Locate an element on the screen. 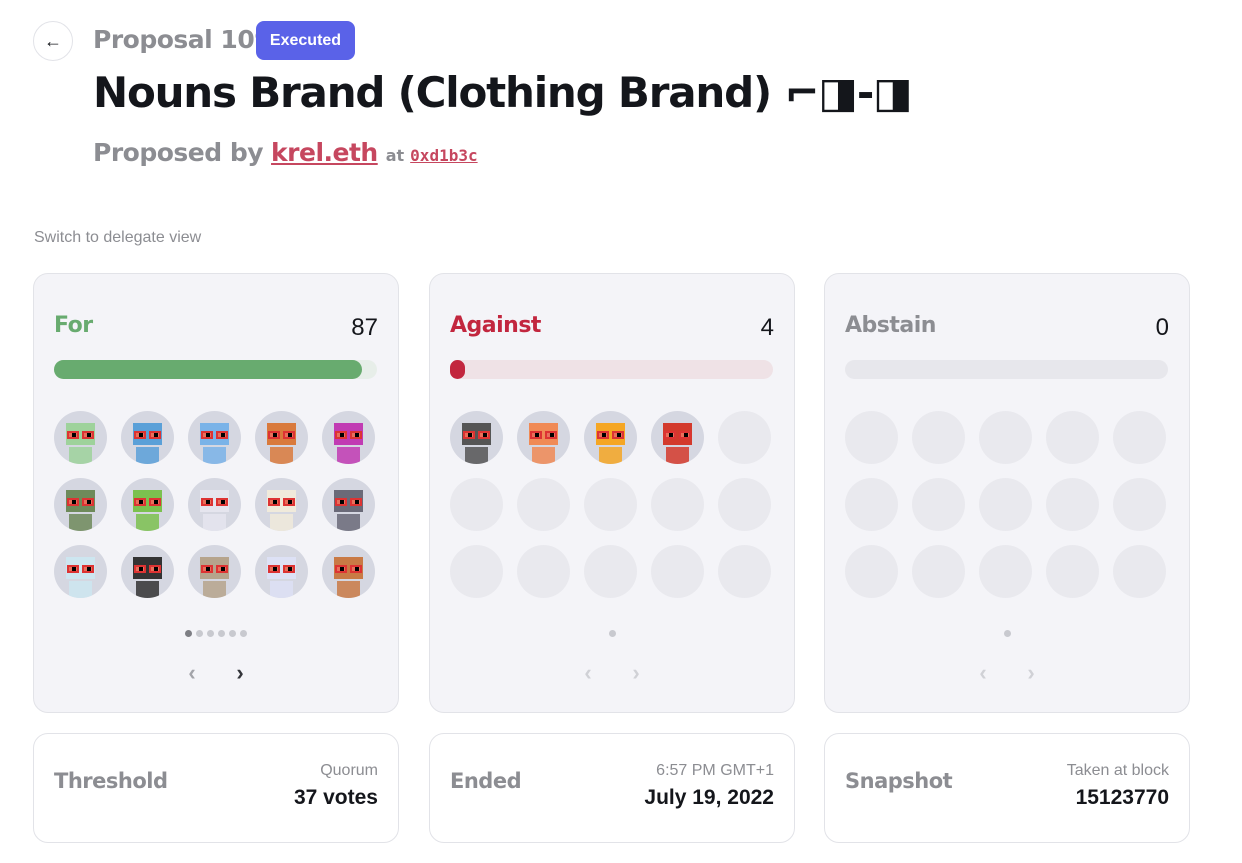  vote-bar-for is located at coordinates (215, 369).